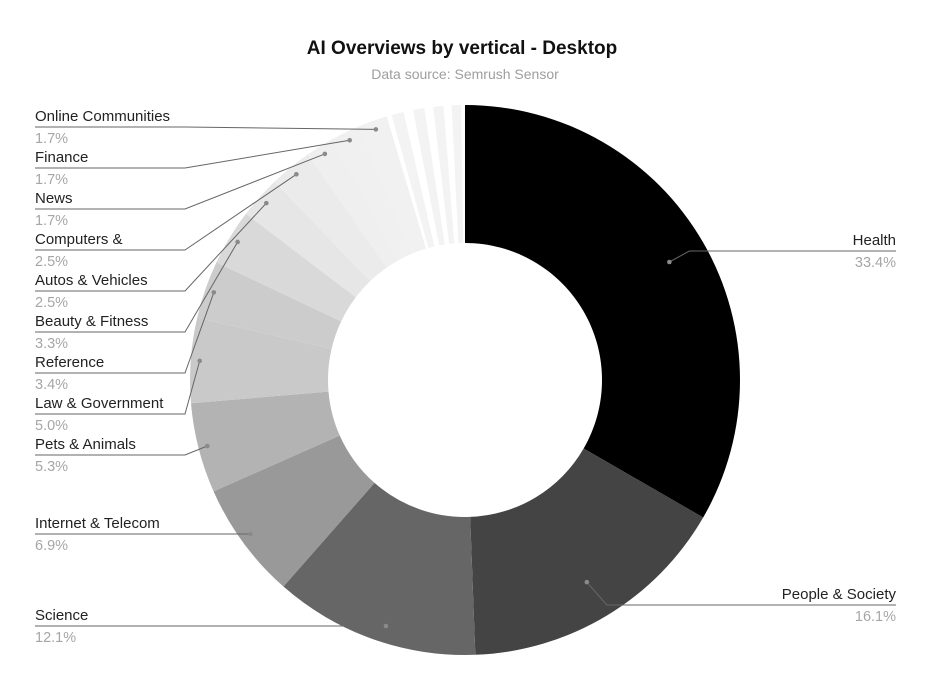 The image size is (930, 690). What do you see at coordinates (839, 594) in the screenshot?
I see `label-people-society: People & Society` at bounding box center [839, 594].